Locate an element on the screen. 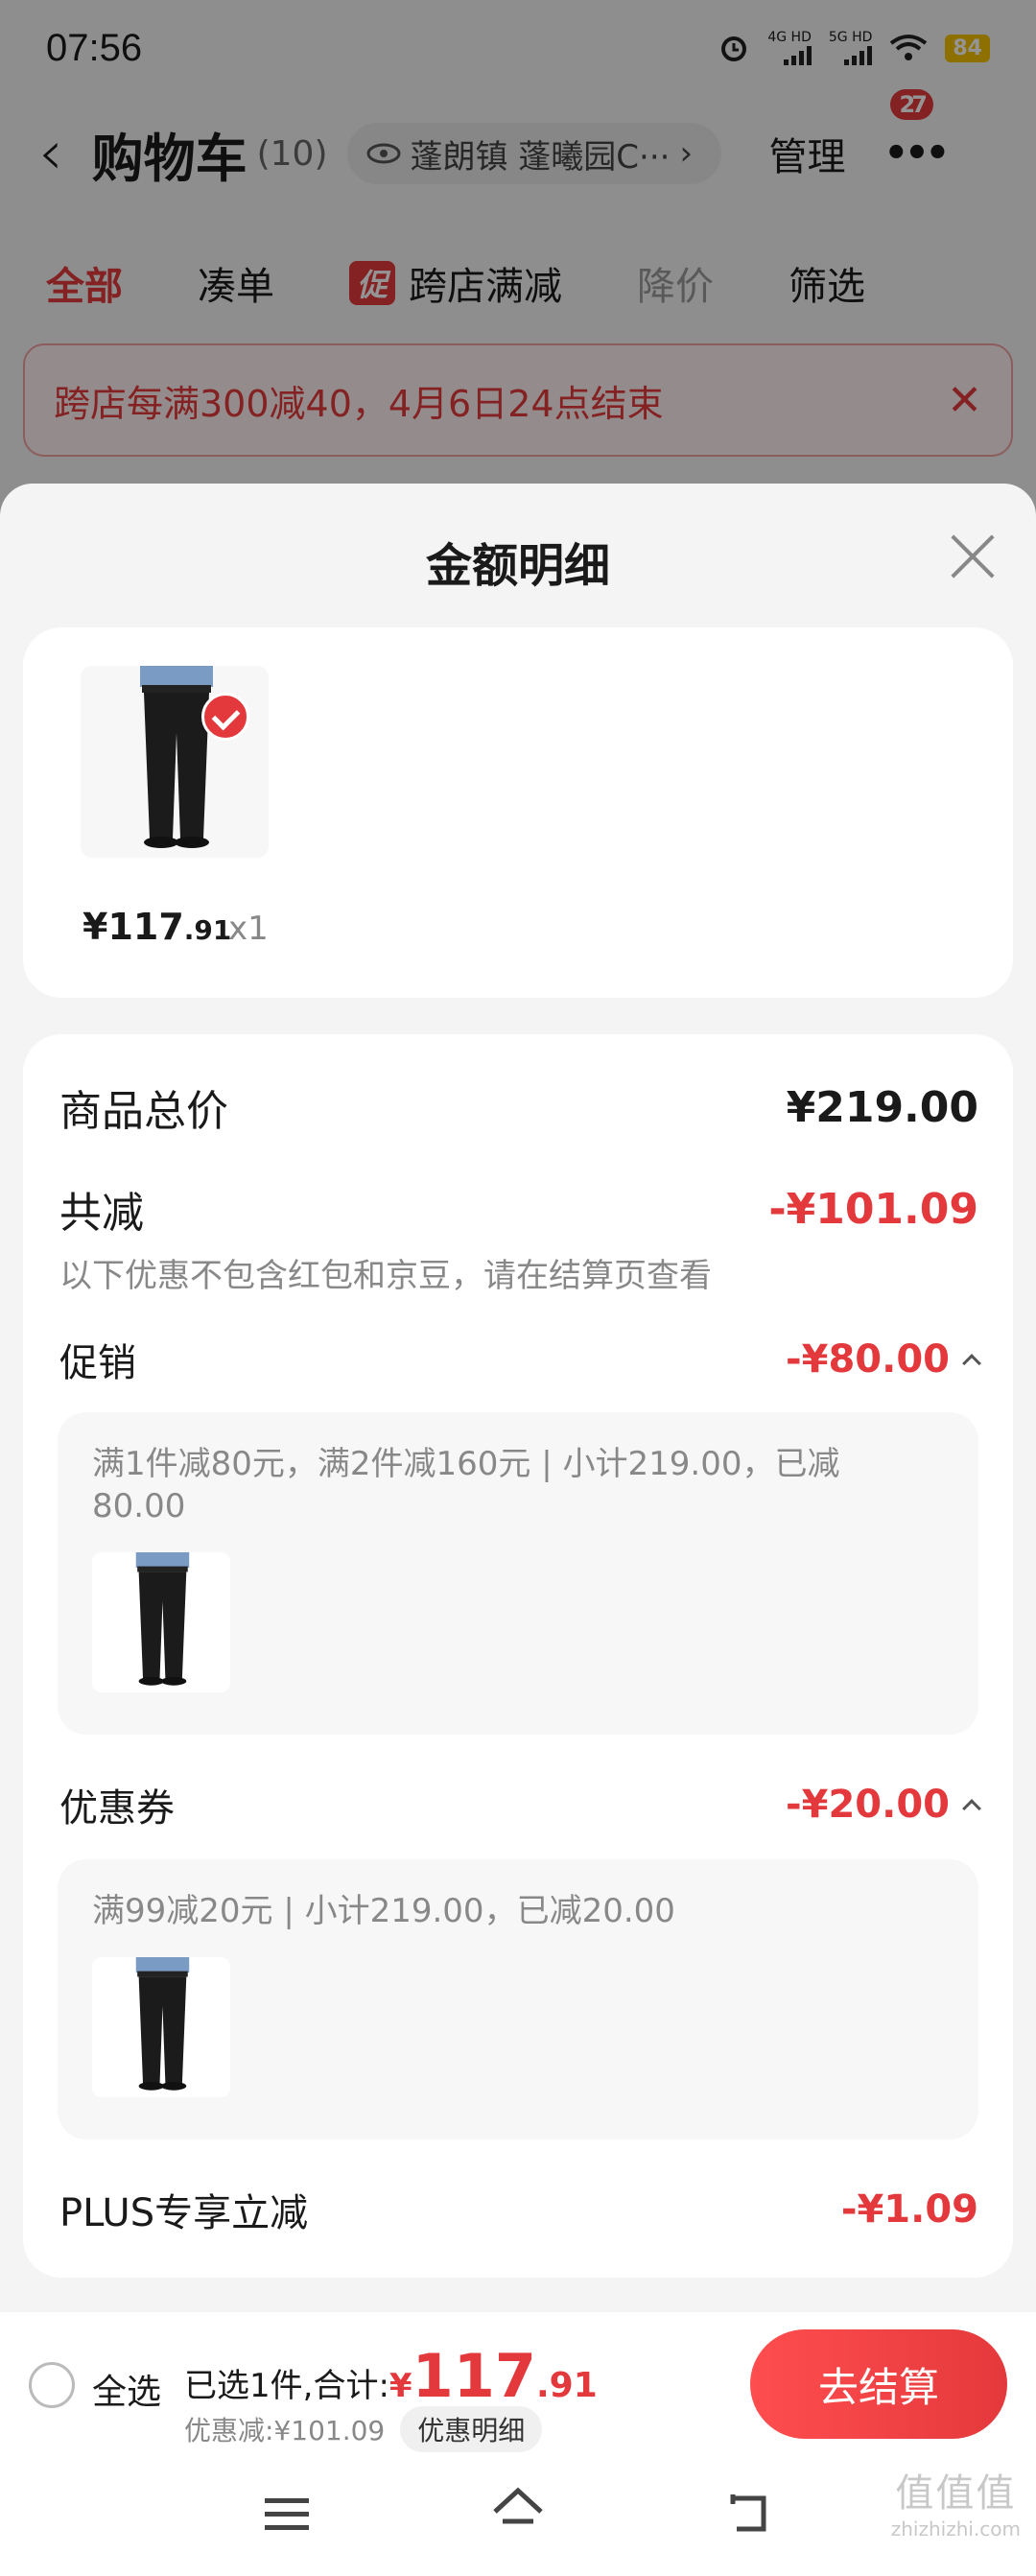  coupon-desc: 满99减20元 | 小计219.00，已减20.00 is located at coordinates (383, 1911).